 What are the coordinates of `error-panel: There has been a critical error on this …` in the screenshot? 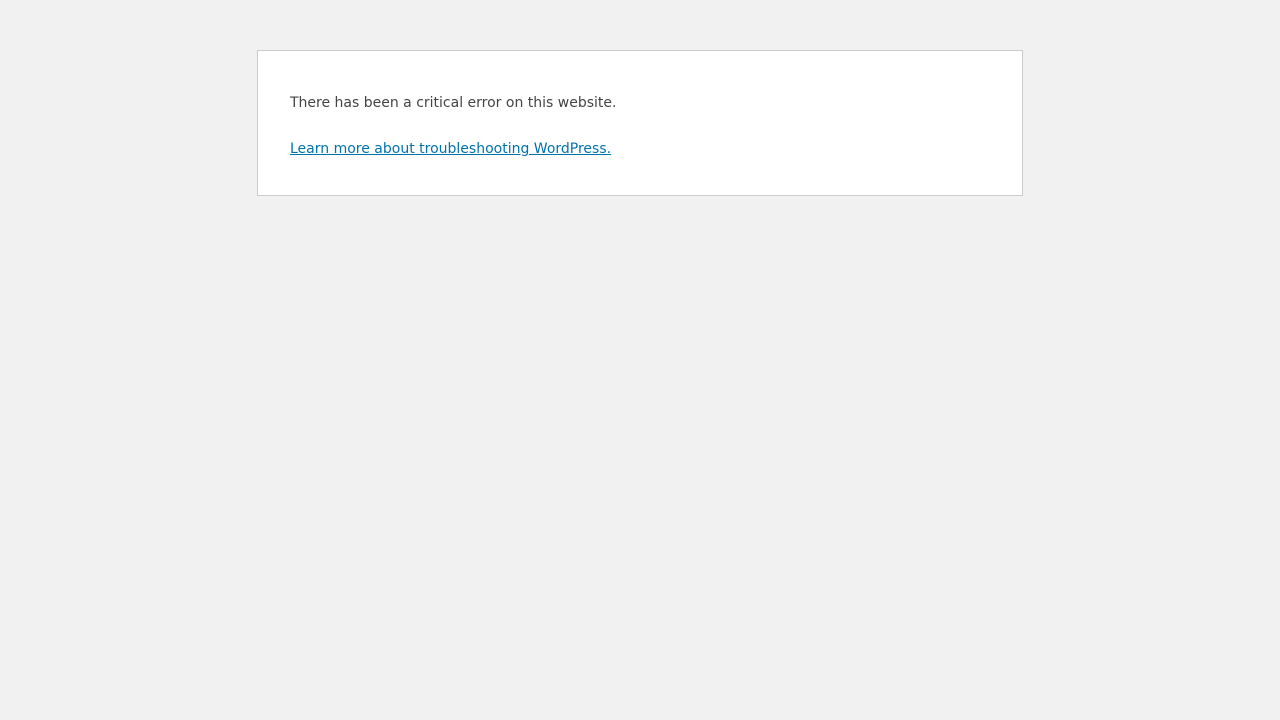 It's located at (640, 123).